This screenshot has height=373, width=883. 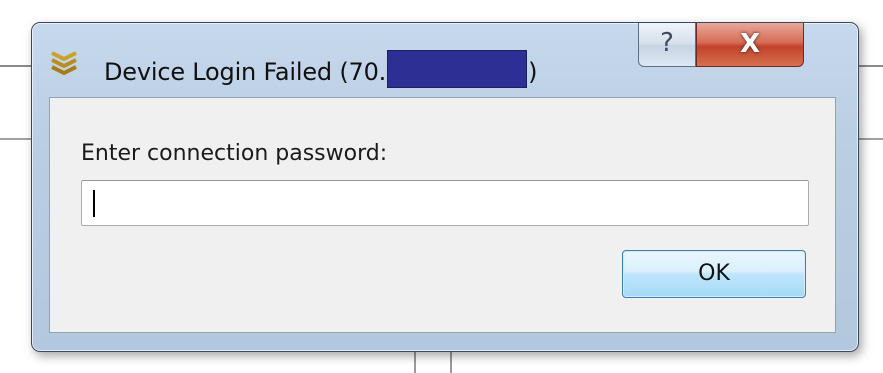 What do you see at coordinates (64, 63) in the screenshot?
I see `chevron-stack-icon` at bounding box center [64, 63].